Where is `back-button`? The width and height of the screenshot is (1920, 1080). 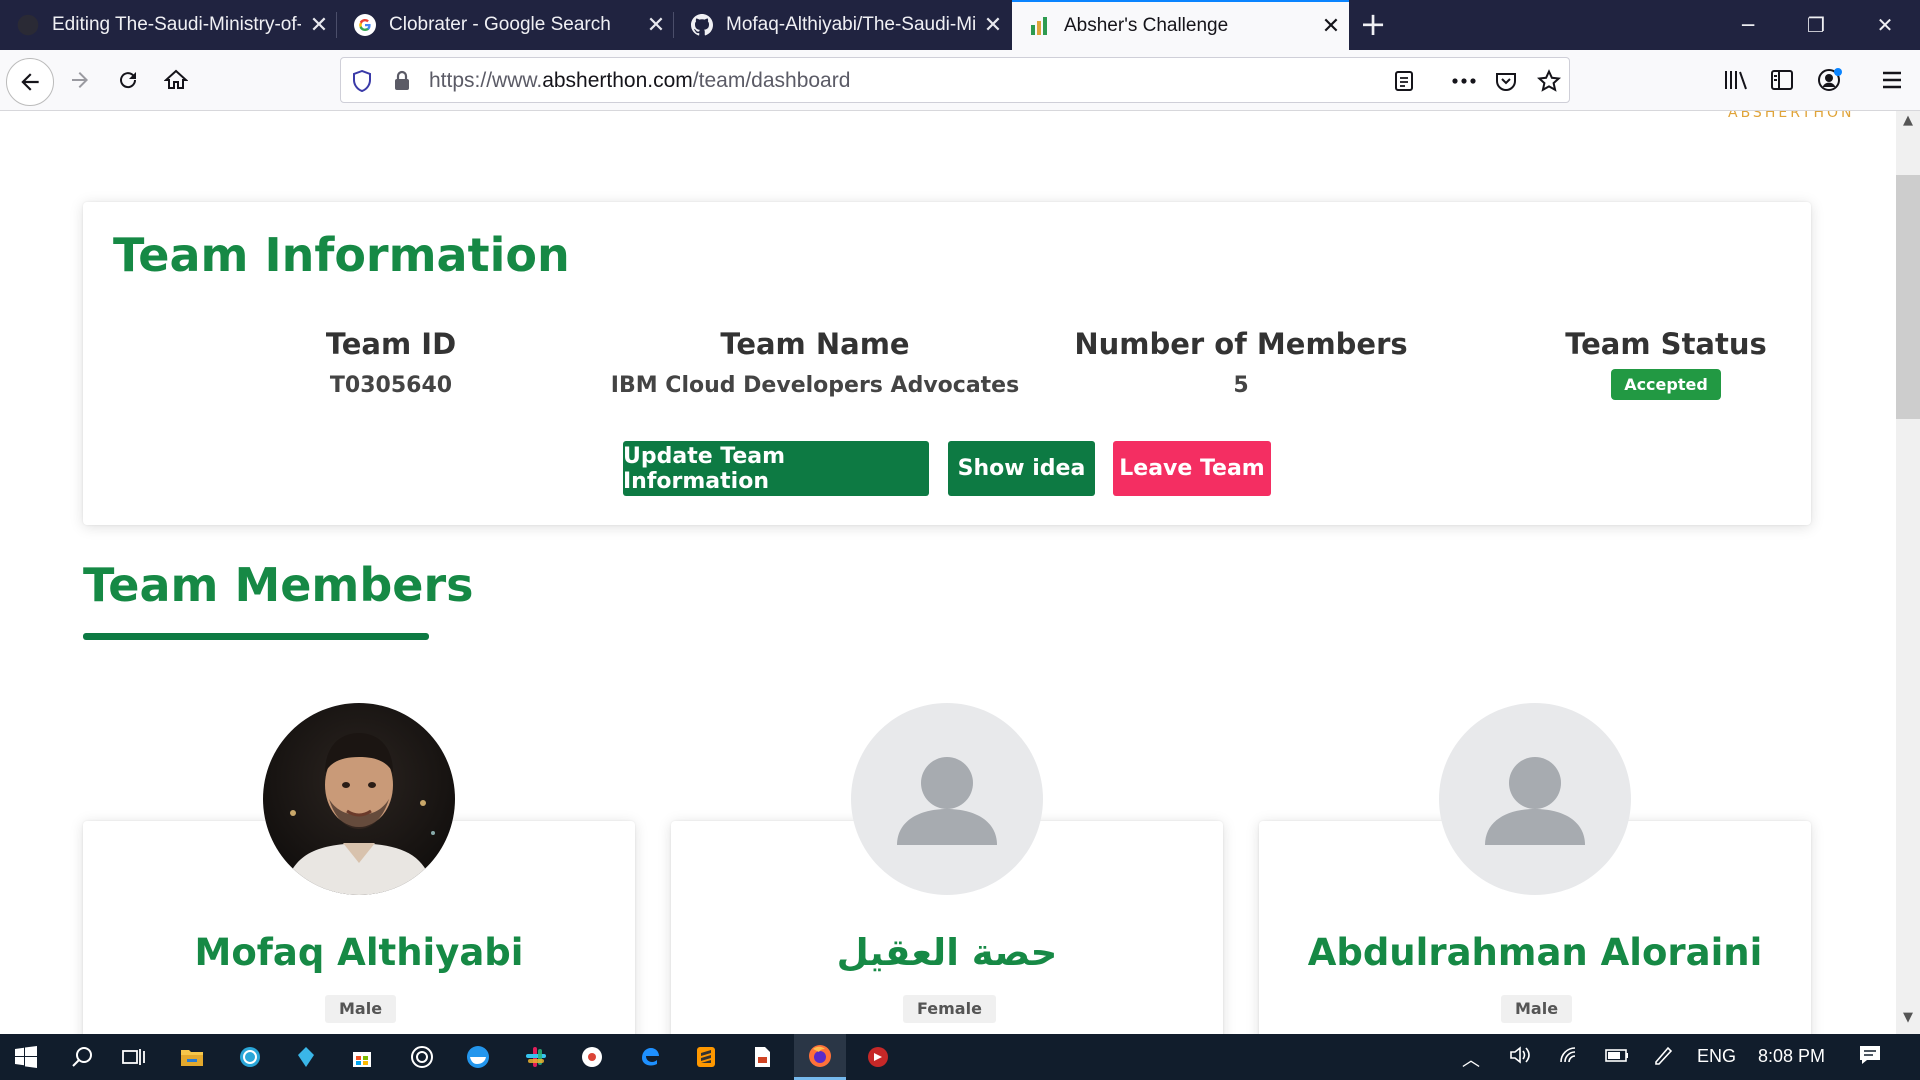 back-button is located at coordinates (30, 82).